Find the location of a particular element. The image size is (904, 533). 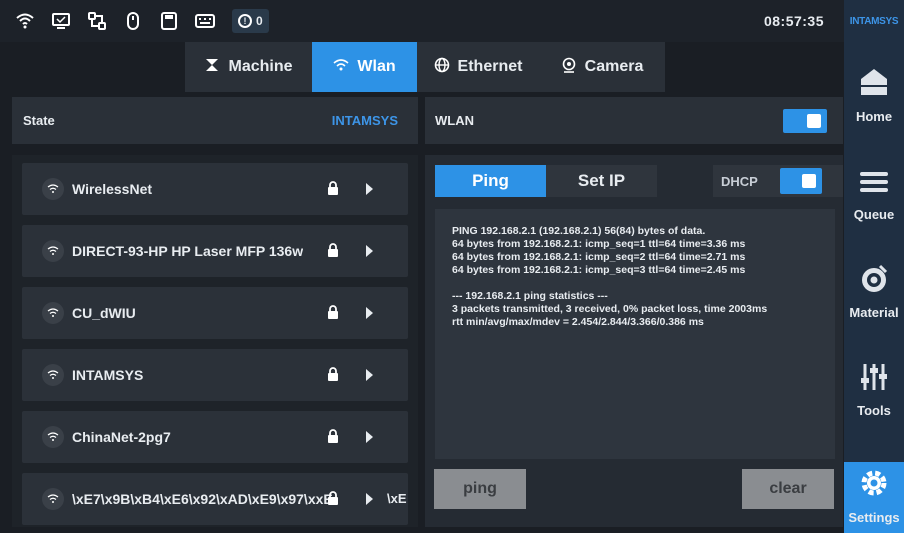

camera-icon is located at coordinates (569, 67).